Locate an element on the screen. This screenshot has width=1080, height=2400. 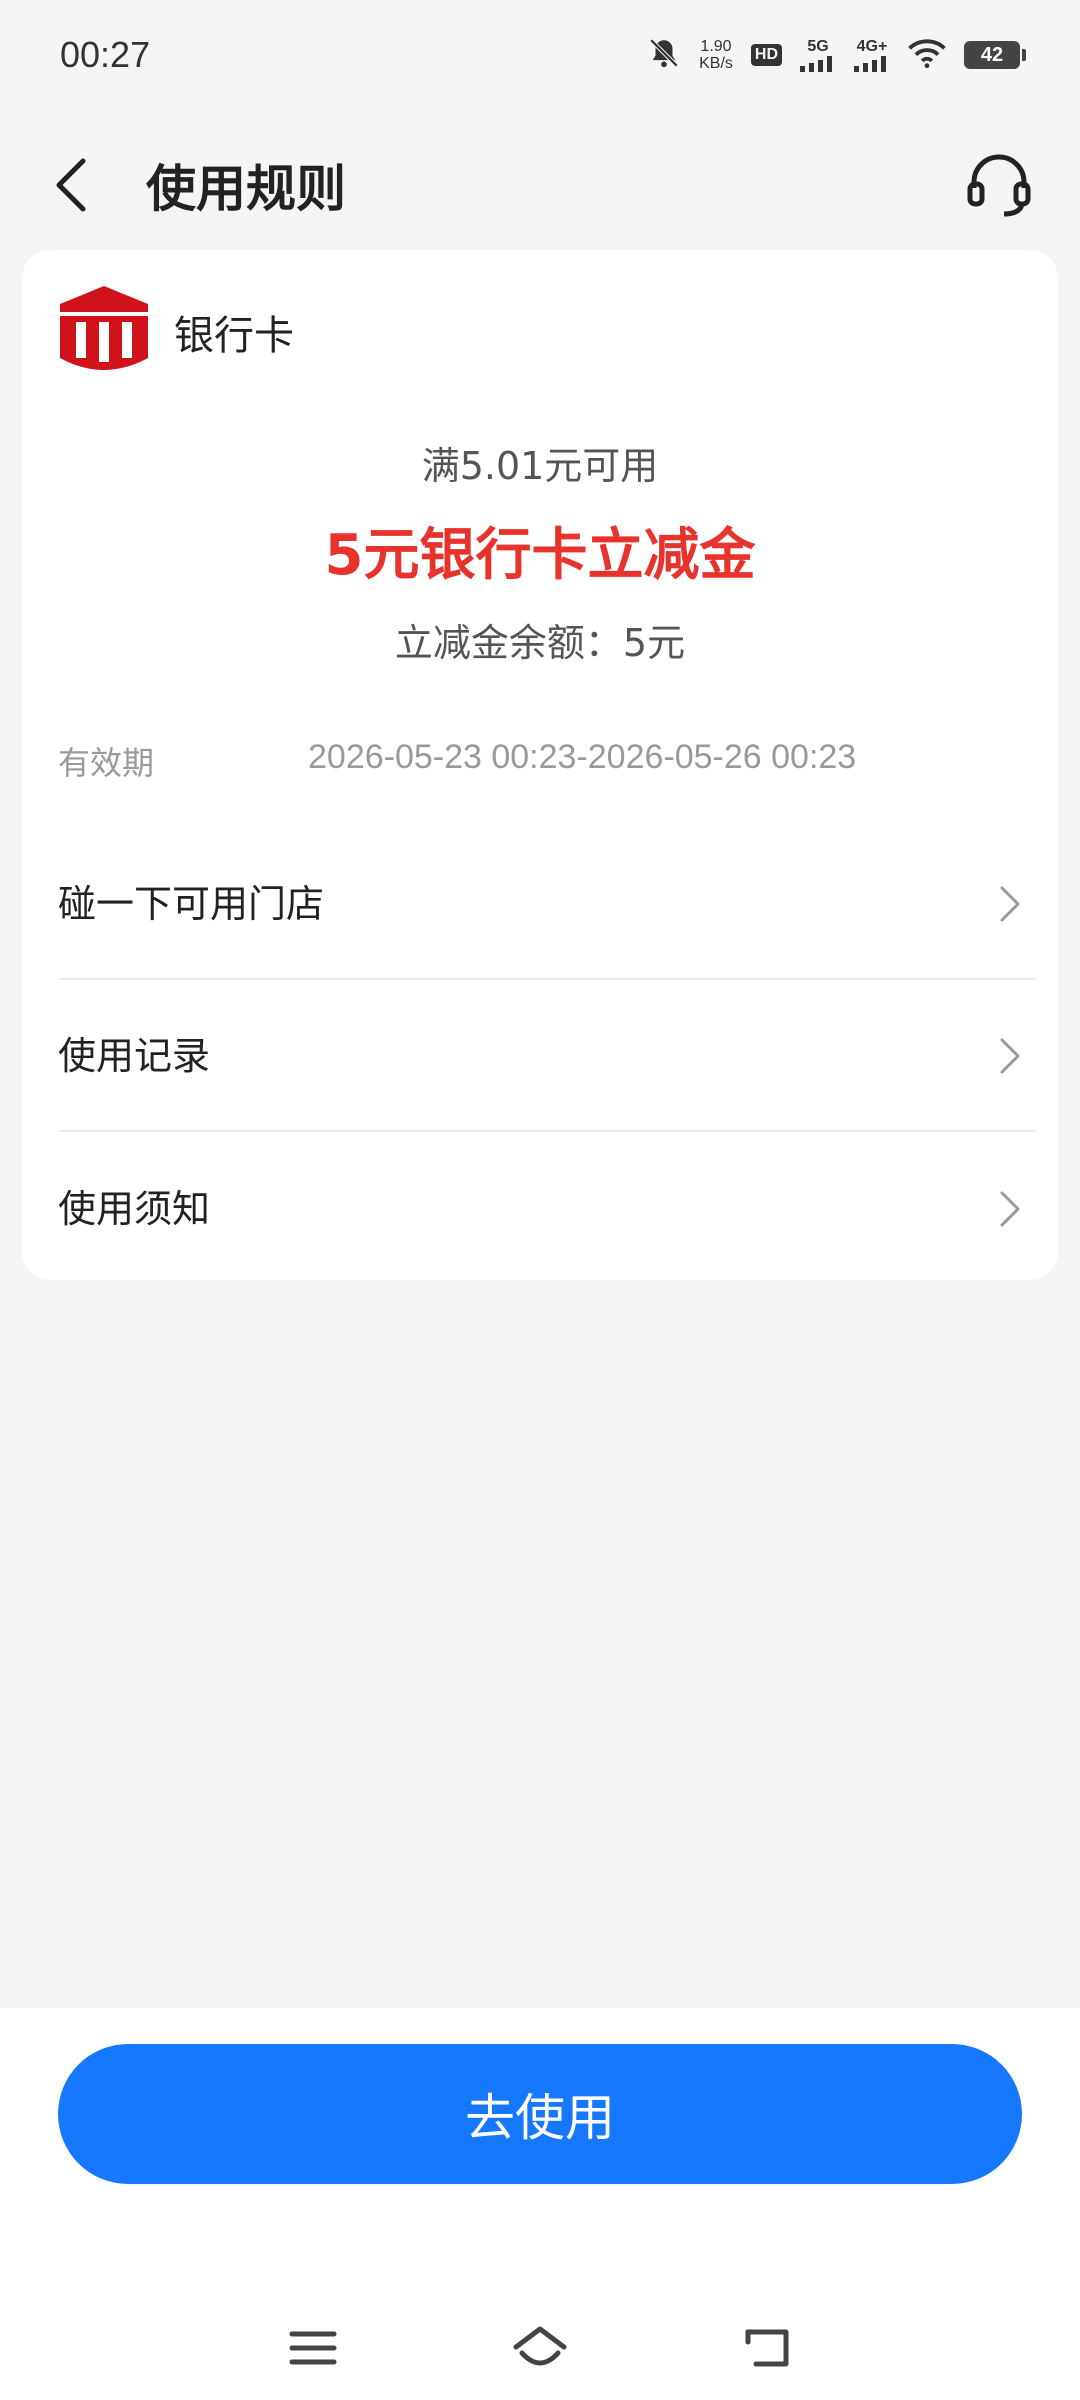
home-icon is located at coordinates (540, 2346).